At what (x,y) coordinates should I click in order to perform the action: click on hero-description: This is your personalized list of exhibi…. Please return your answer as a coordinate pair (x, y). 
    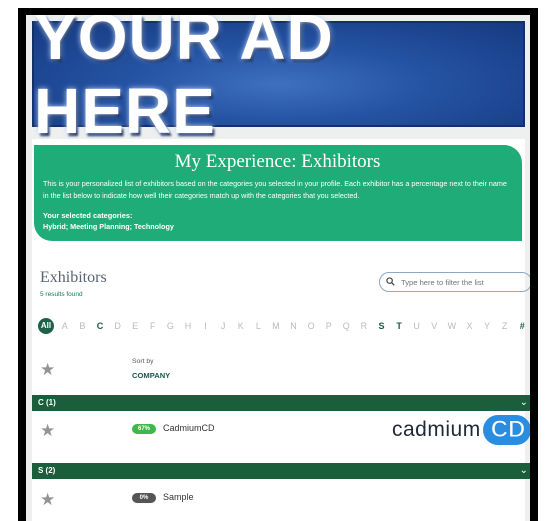
    Looking at the image, I should click on (275, 189).